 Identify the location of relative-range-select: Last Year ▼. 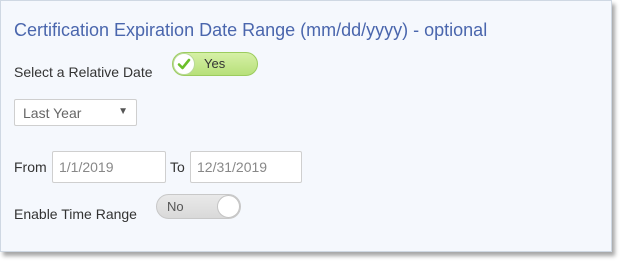
(75, 112).